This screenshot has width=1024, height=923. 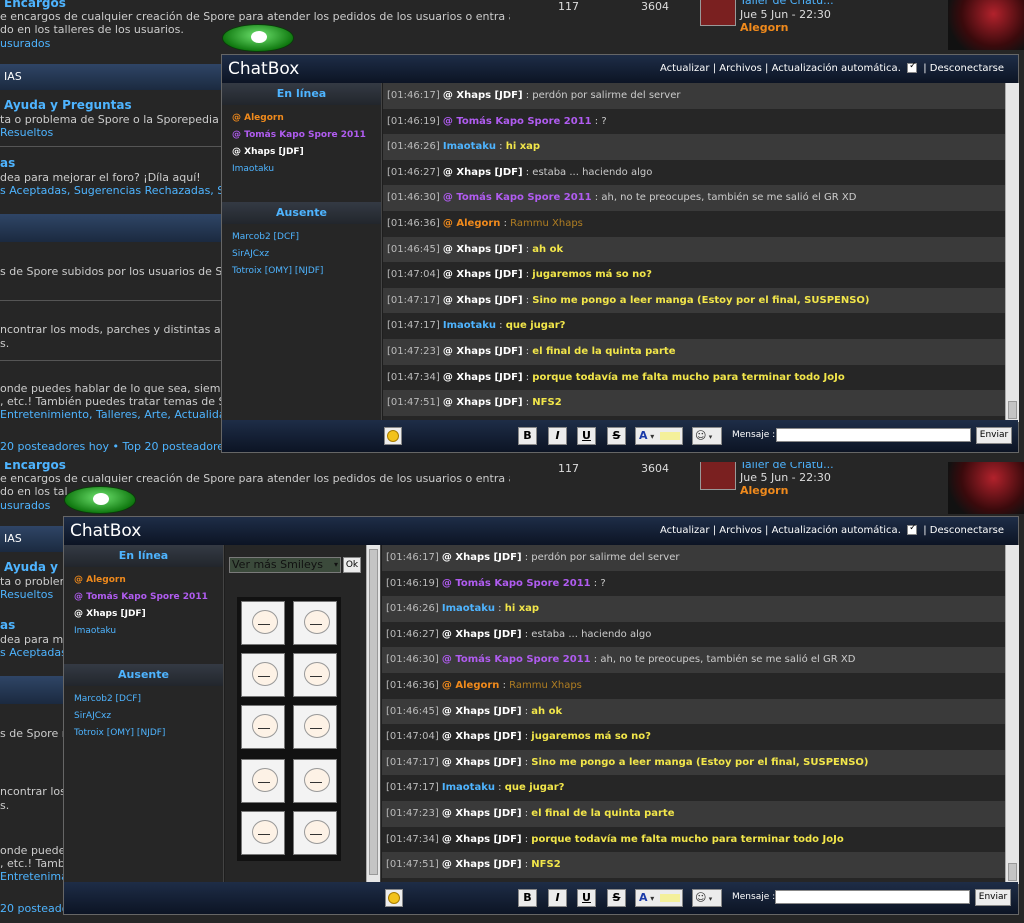 What do you see at coordinates (117, 163) in the screenshot?
I see `forum-sugerencias-title: as` at bounding box center [117, 163].